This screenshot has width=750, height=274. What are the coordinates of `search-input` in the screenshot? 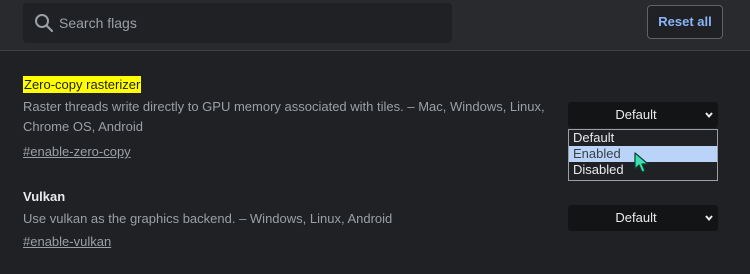 It's located at (249, 23).